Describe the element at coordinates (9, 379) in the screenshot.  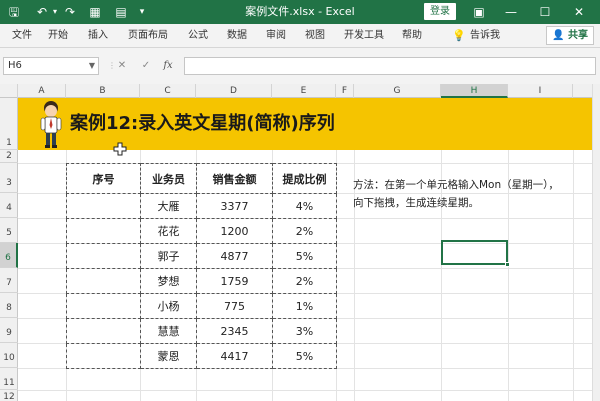
I see `row-header-11: 11` at that location.